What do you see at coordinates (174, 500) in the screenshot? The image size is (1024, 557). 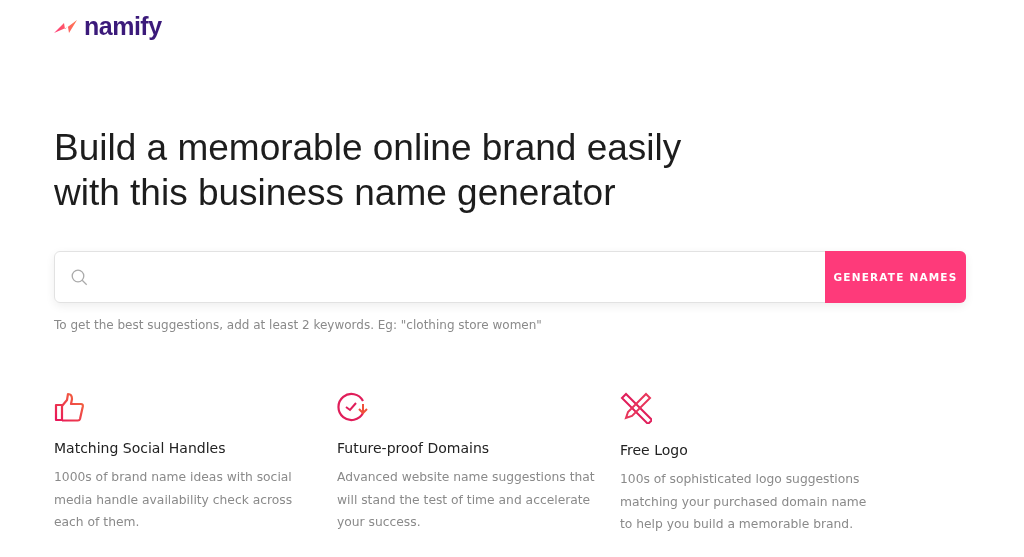 I see `feature-description: 1000s of brand name ideas with social media handle availability check across each of them.` at bounding box center [174, 500].